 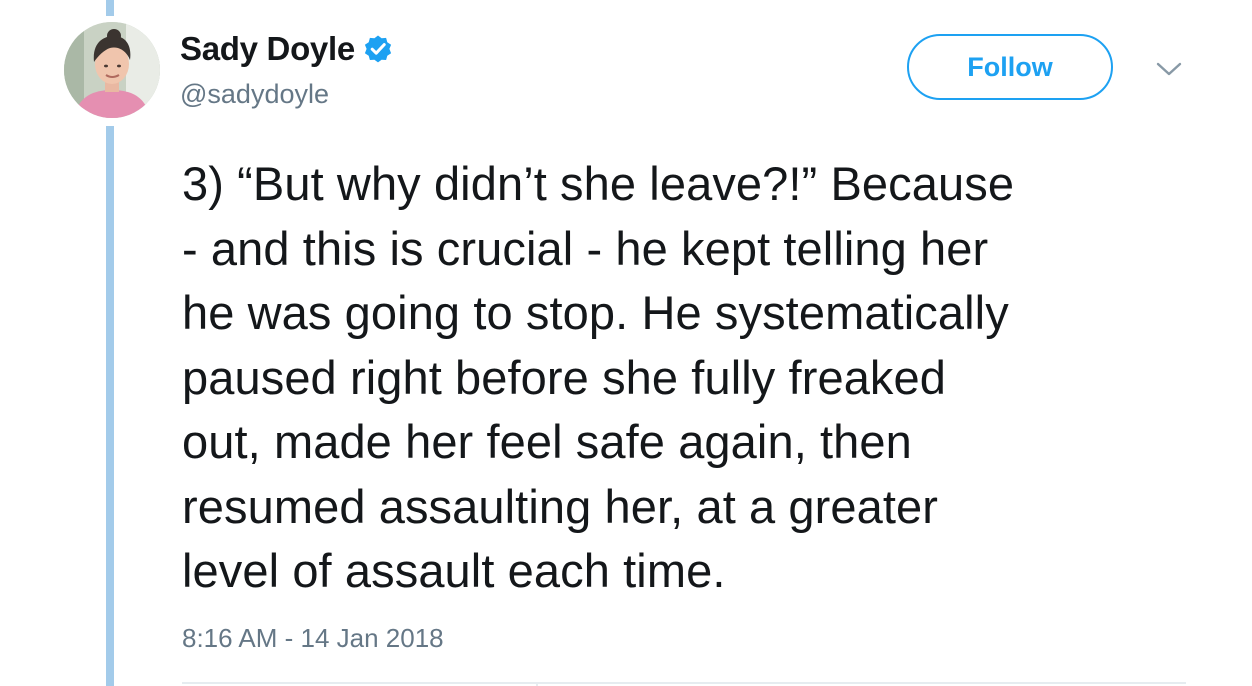 I want to click on chevron-down-icon, so click(x=1169, y=69).